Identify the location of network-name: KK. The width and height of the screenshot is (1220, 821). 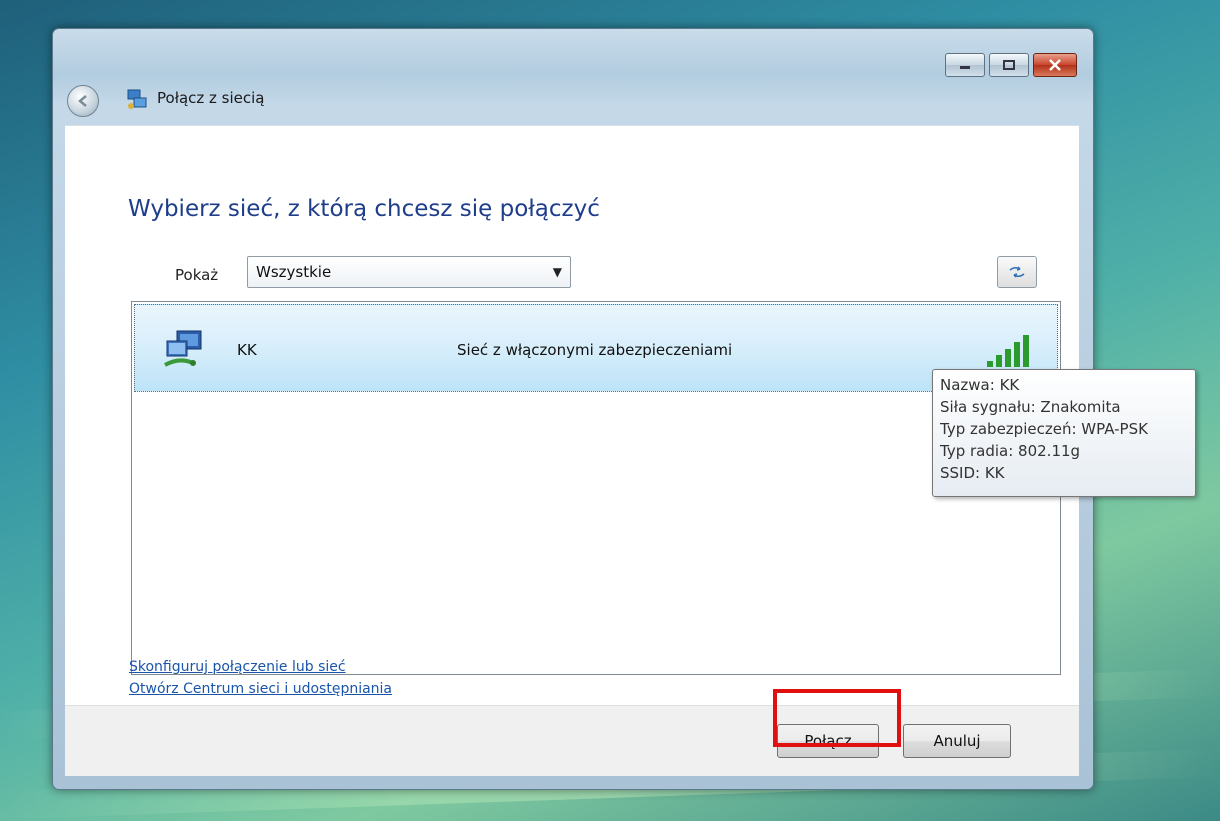
(247, 350).